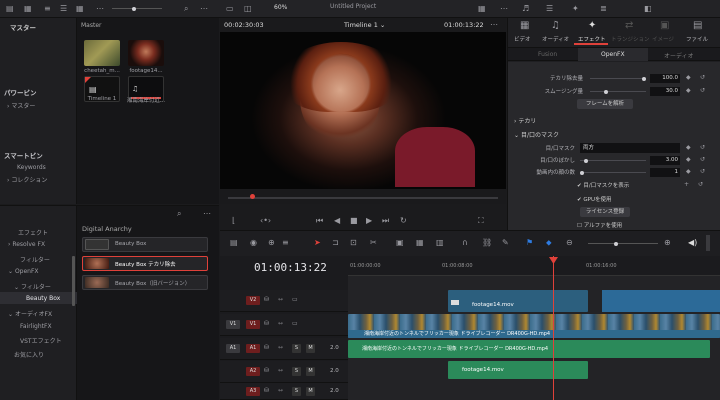 Image resolution: width=720 pixels, height=400 pixels. I want to click on tree-openfx: ⌄ OpenFX, so click(23, 271).